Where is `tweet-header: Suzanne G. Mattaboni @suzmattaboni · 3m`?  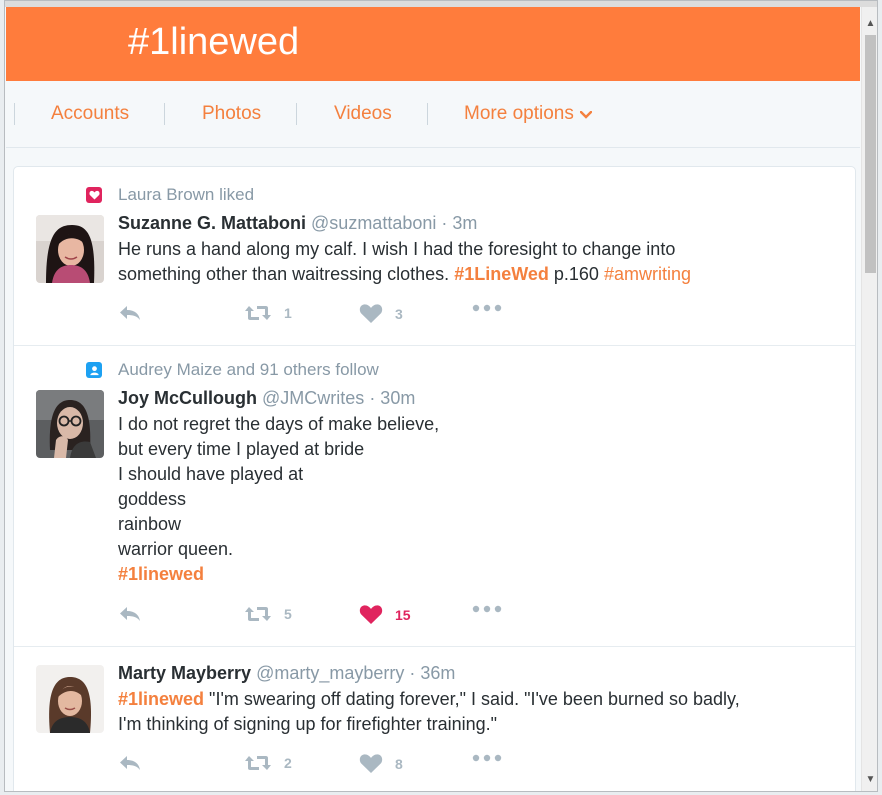
tweet-header: Suzanne G. Mattaboni @suzmattaboni · 3m is located at coordinates (297, 223).